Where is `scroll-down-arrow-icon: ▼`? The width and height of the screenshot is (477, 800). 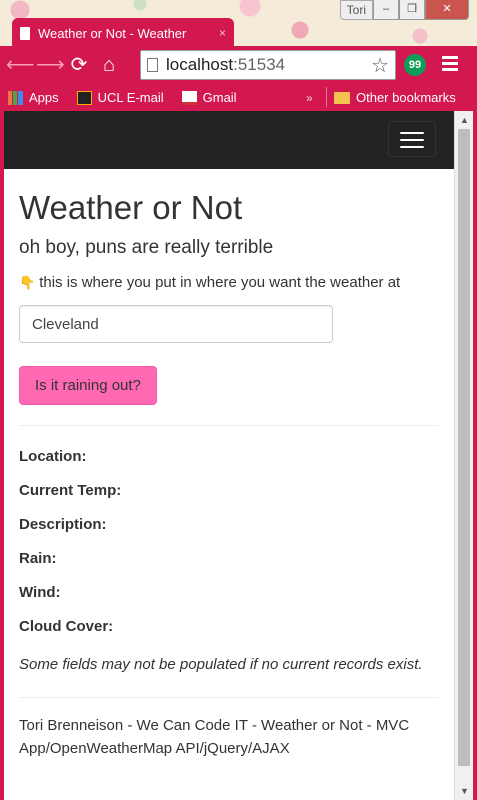 scroll-down-arrow-icon: ▼ is located at coordinates (464, 791).